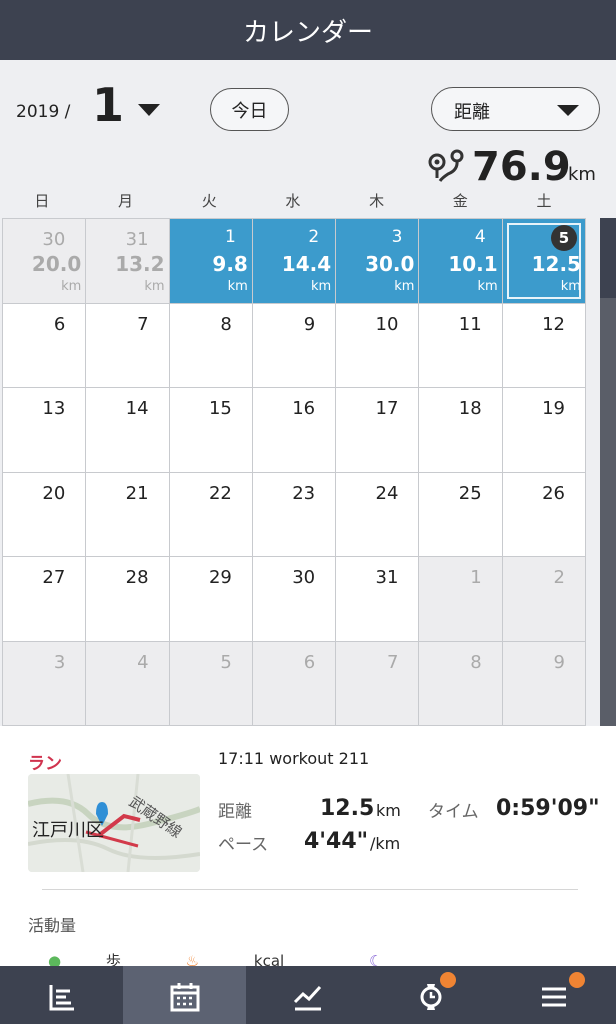  What do you see at coordinates (377, 514) in the screenshot?
I see `calendar-day-cell: 24` at bounding box center [377, 514].